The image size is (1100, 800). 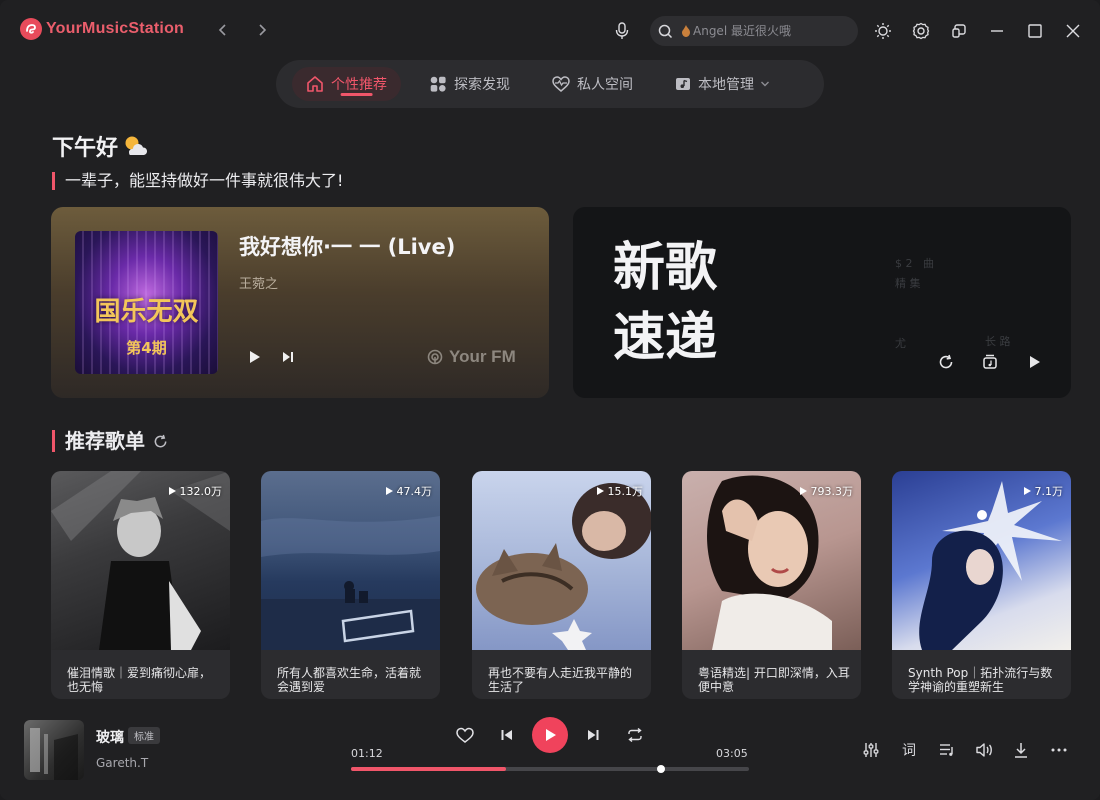 I want to click on refresh-icon, so click(x=946, y=362).